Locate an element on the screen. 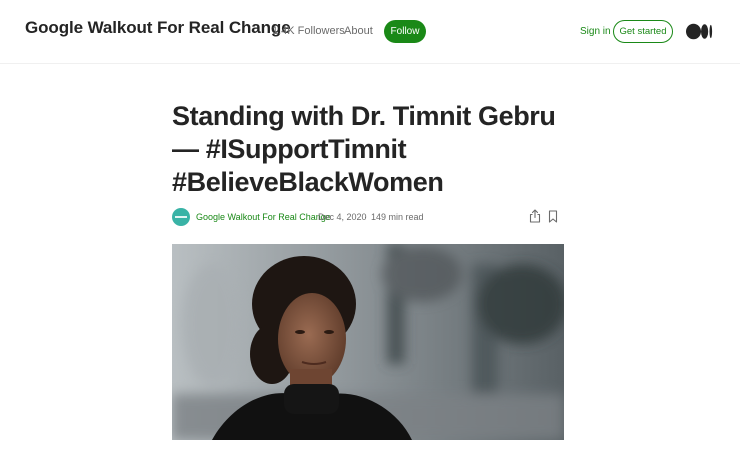 Image resolution: width=740 pixels, height=453 pixels. share-icon is located at coordinates (535, 216).